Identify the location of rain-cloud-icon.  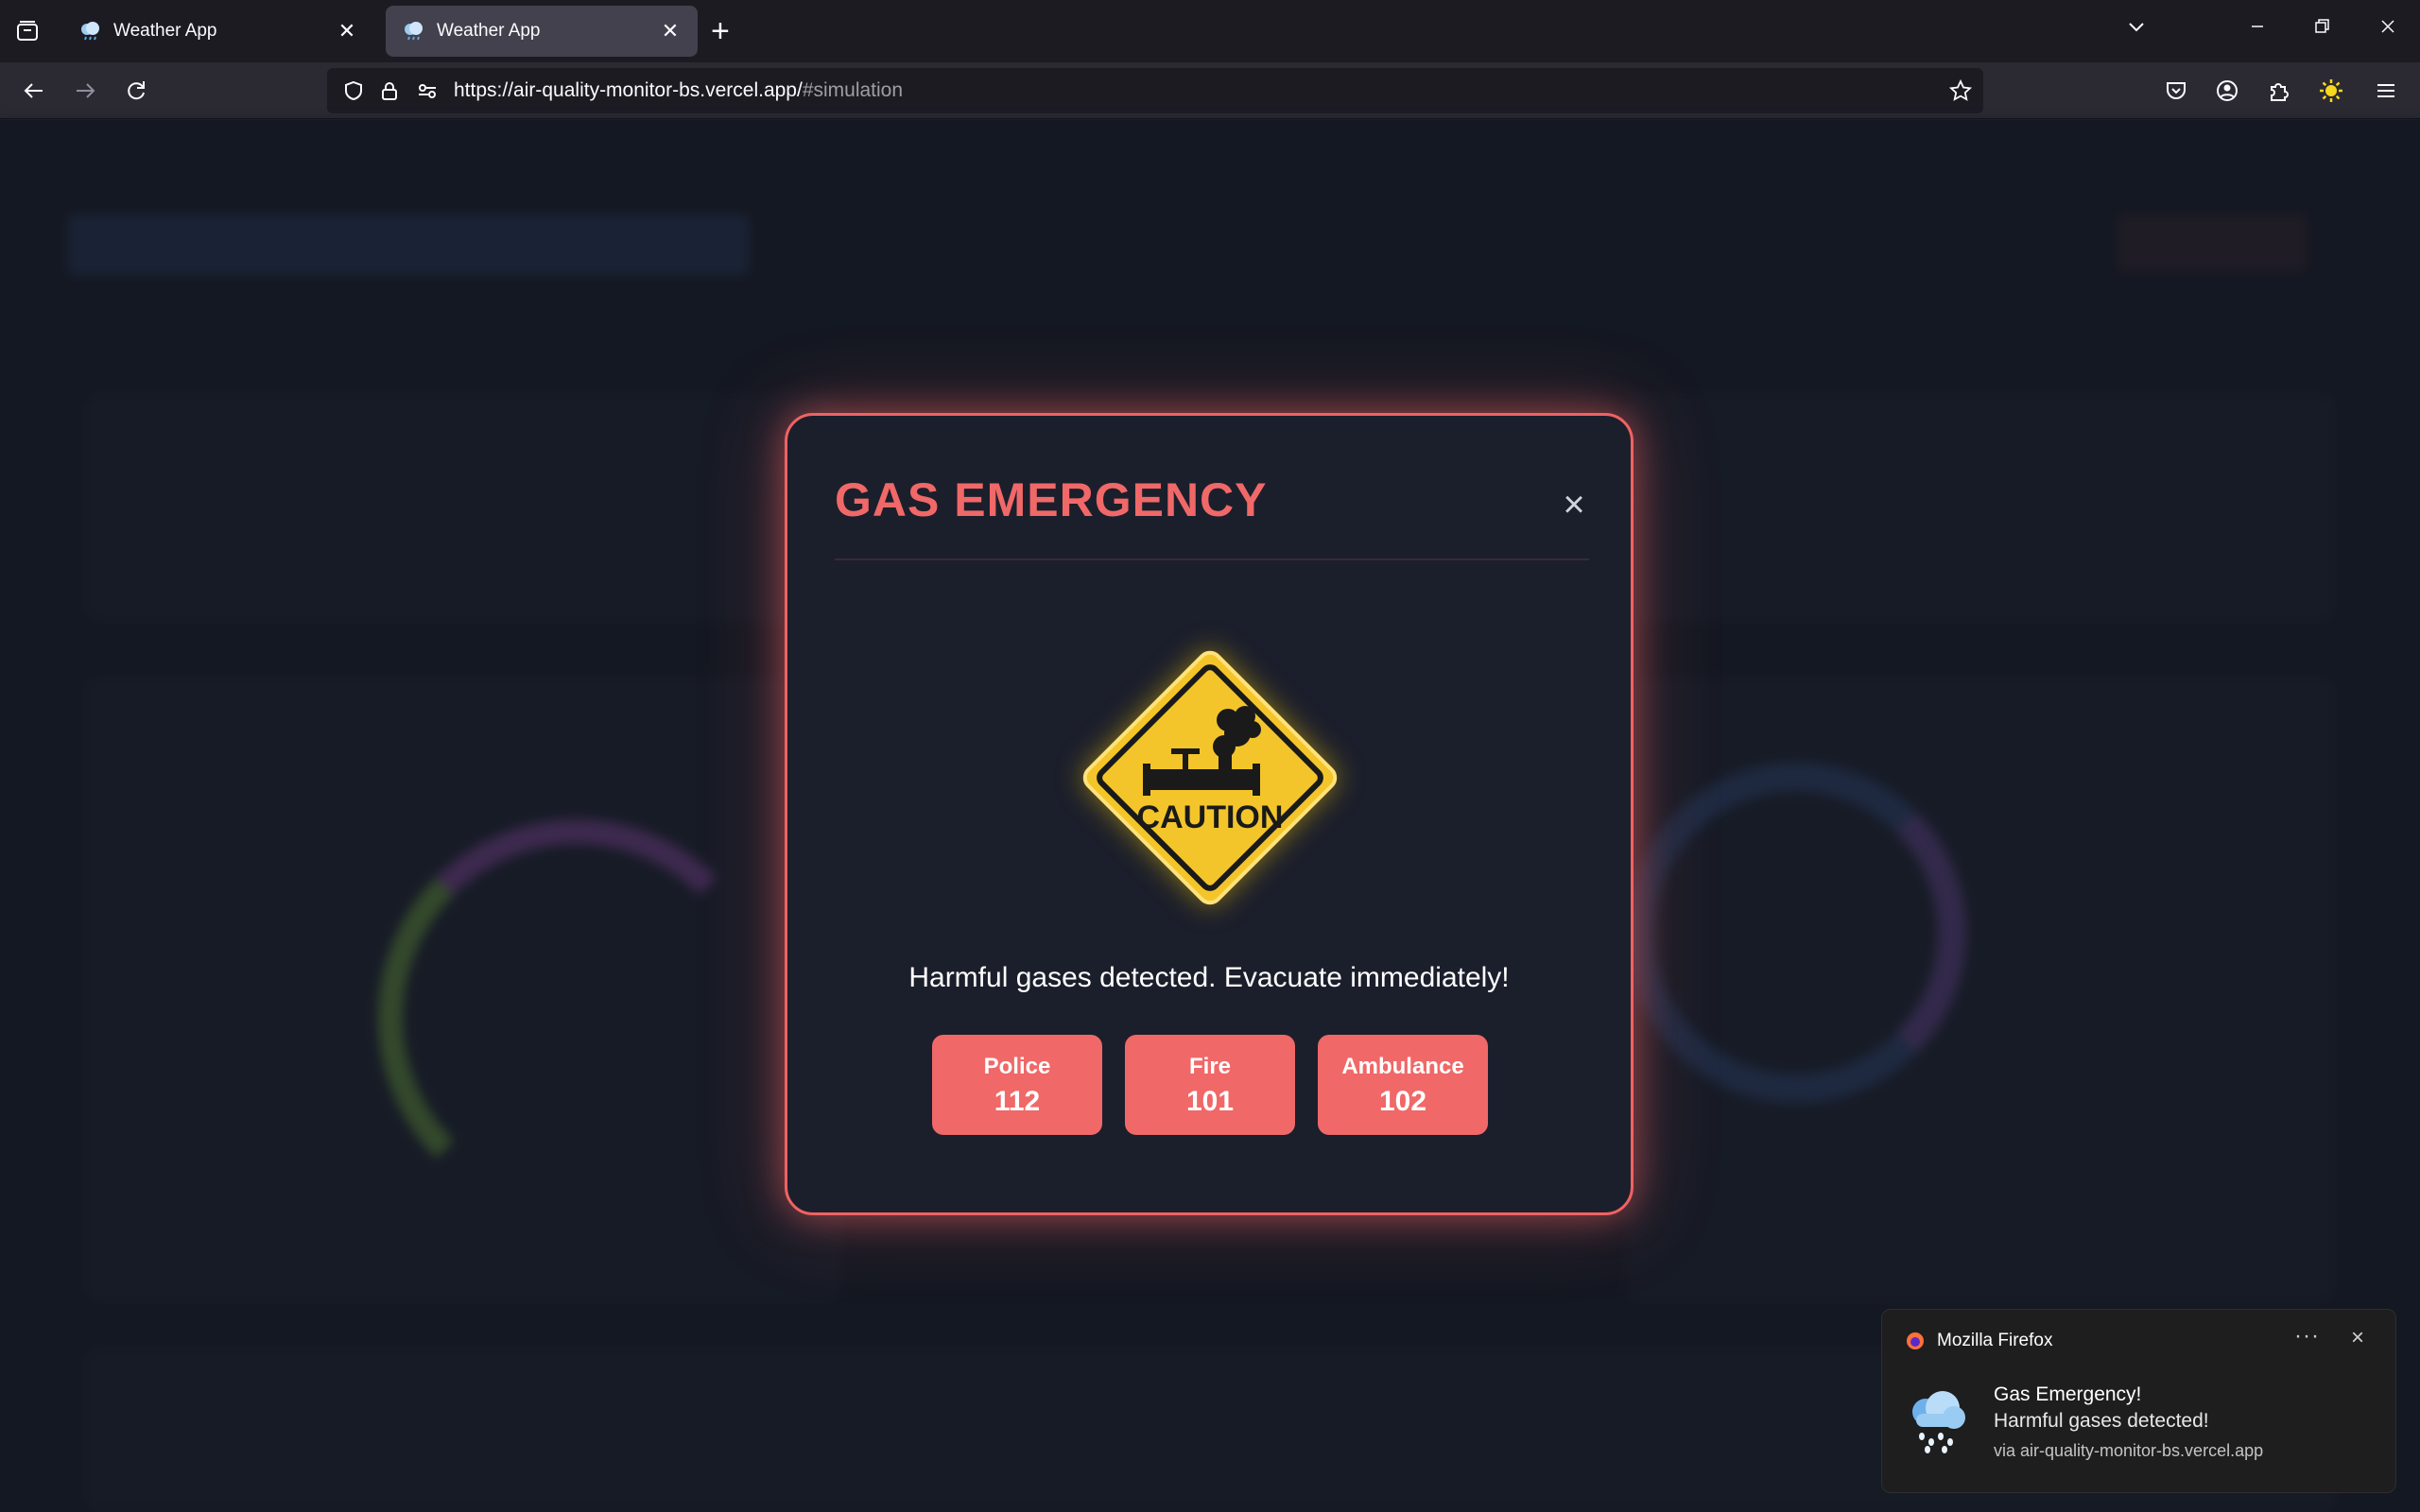
(1938, 1422).